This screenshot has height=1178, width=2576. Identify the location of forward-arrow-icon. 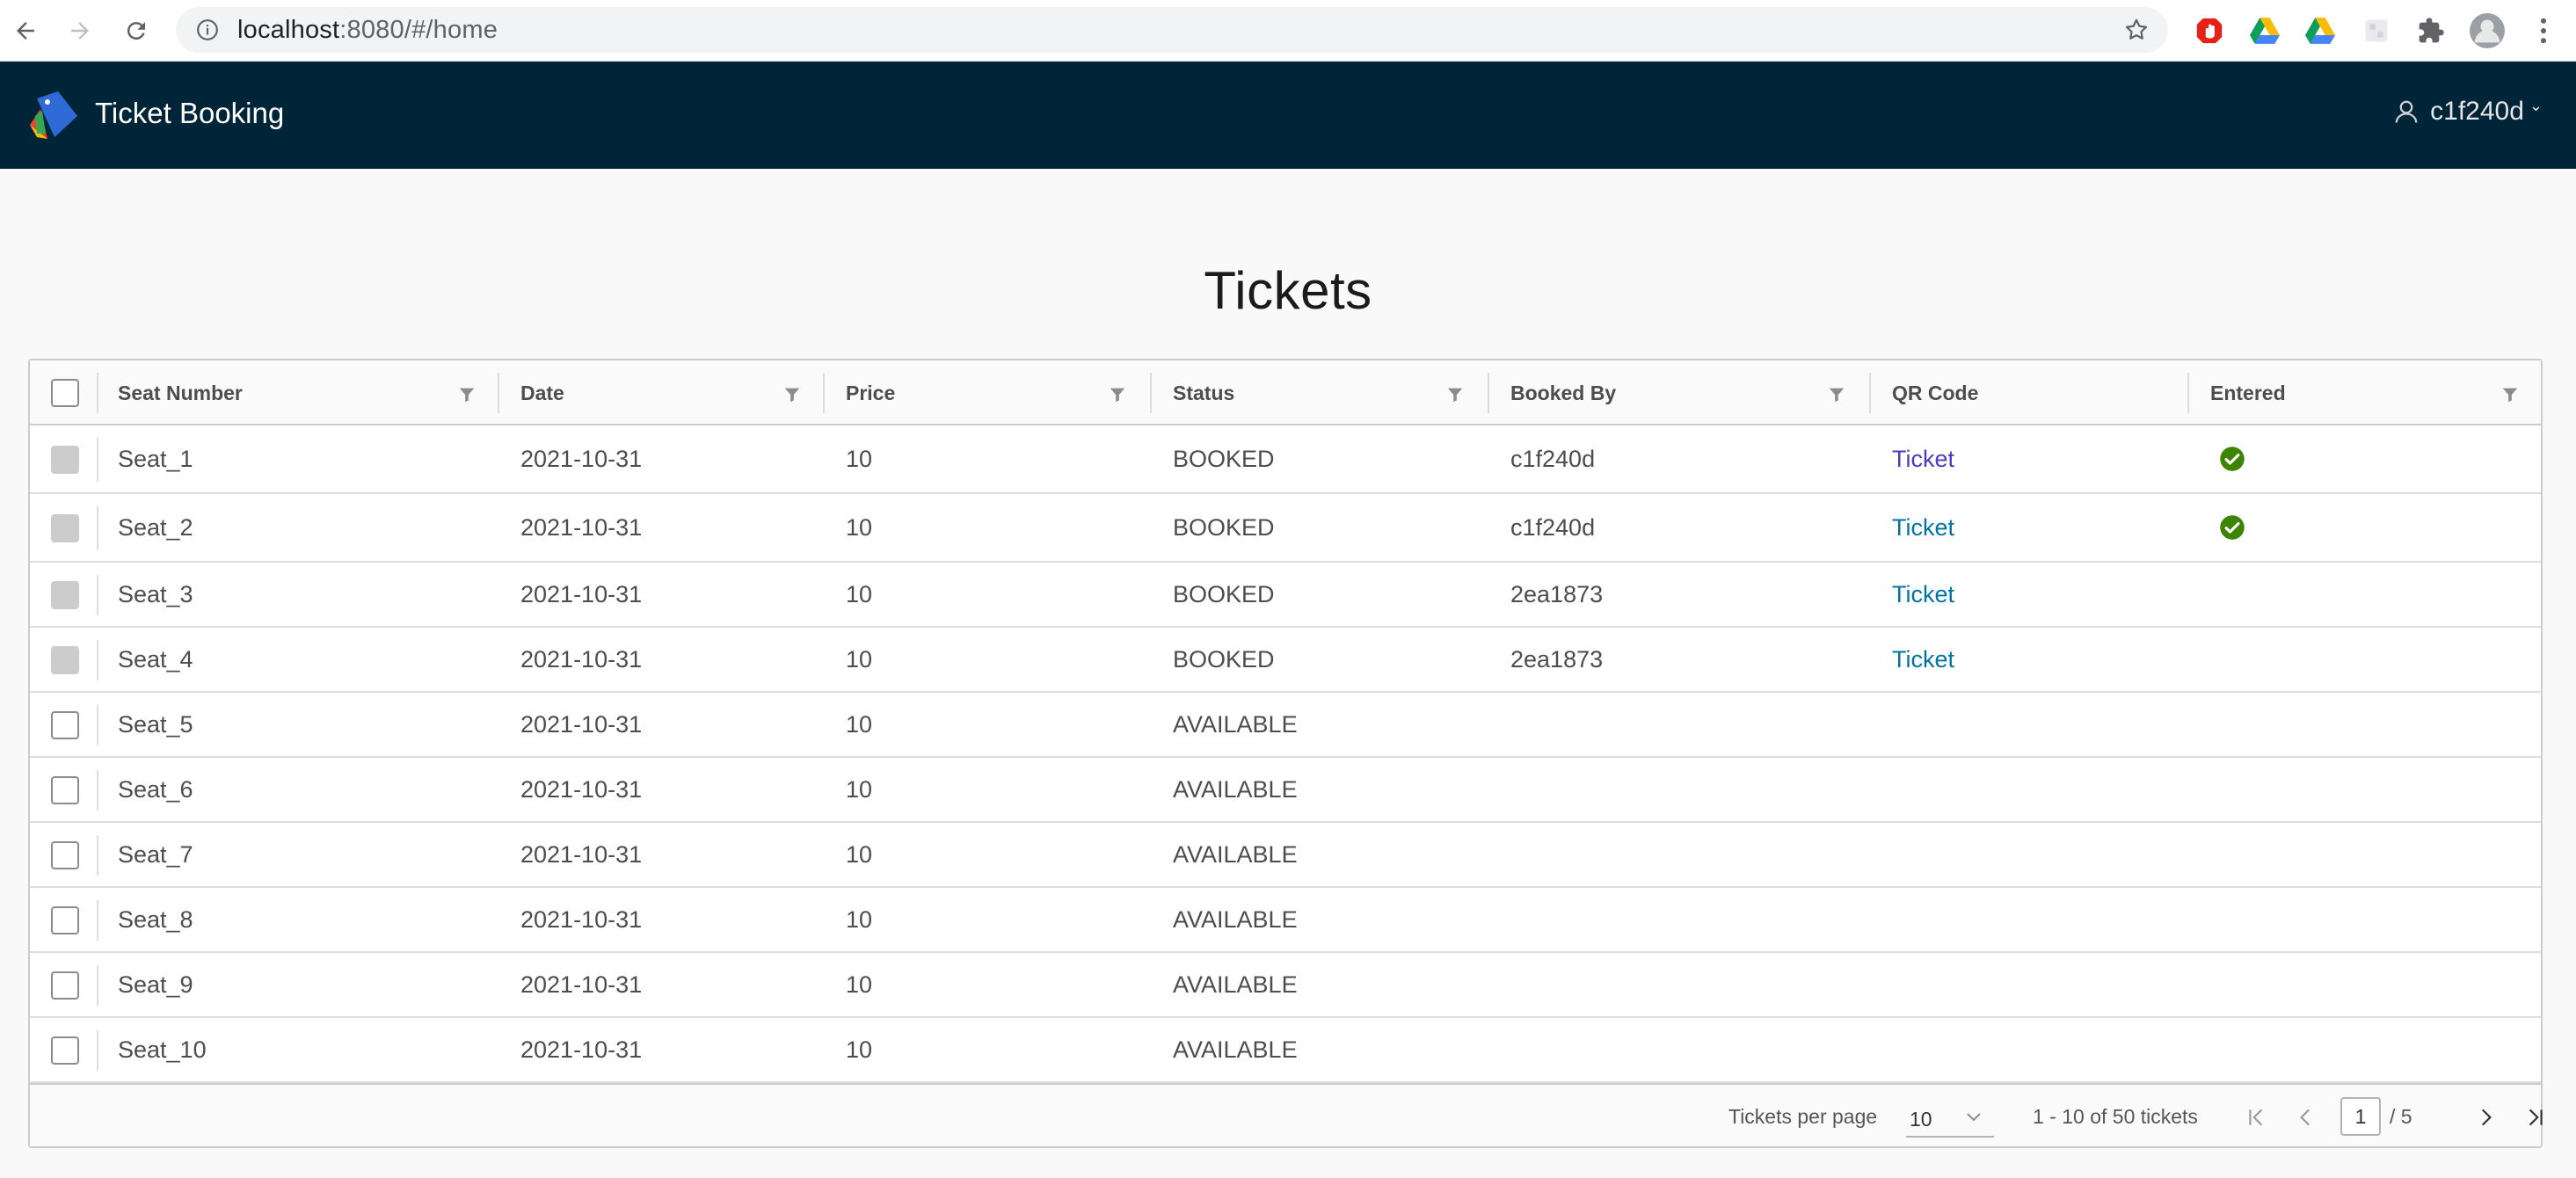
(80, 31).